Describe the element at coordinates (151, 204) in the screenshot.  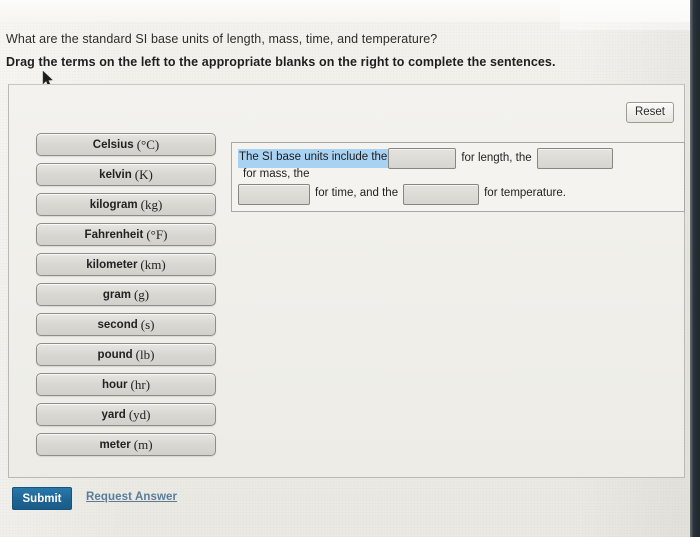
I see `term-symbol: (kg)` at that location.